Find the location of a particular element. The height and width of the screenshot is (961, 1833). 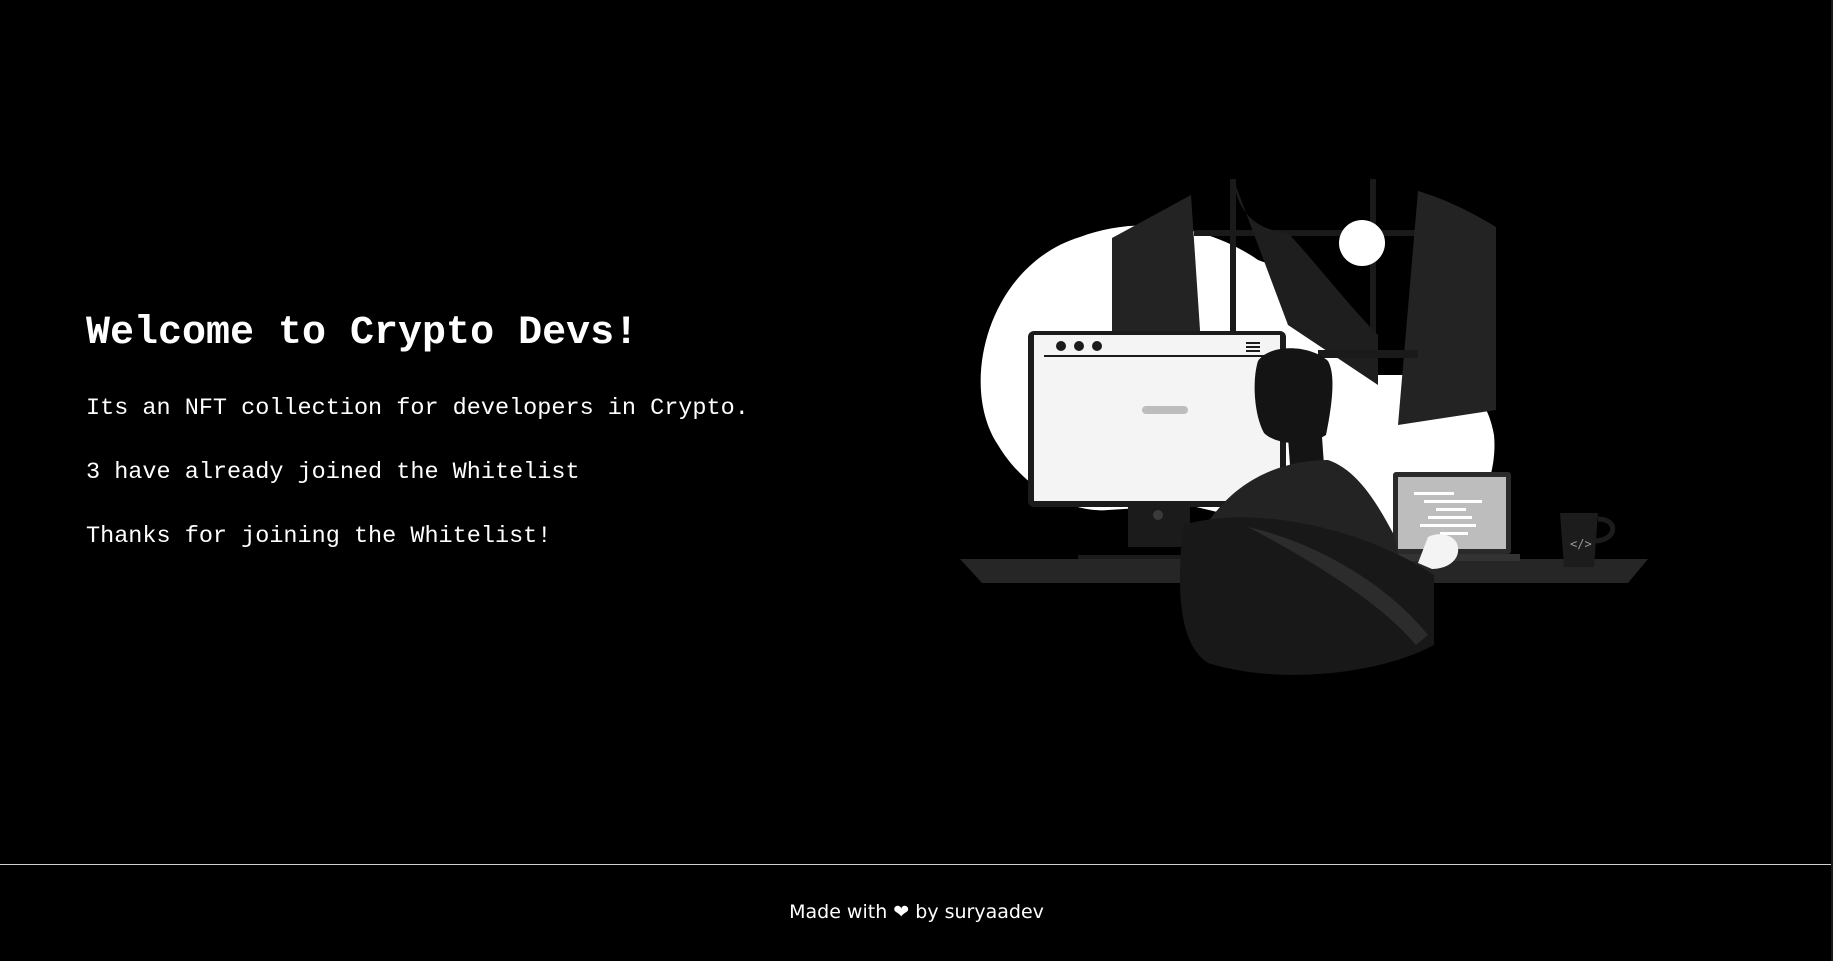

mug-handle is located at coordinates (1605, 530).